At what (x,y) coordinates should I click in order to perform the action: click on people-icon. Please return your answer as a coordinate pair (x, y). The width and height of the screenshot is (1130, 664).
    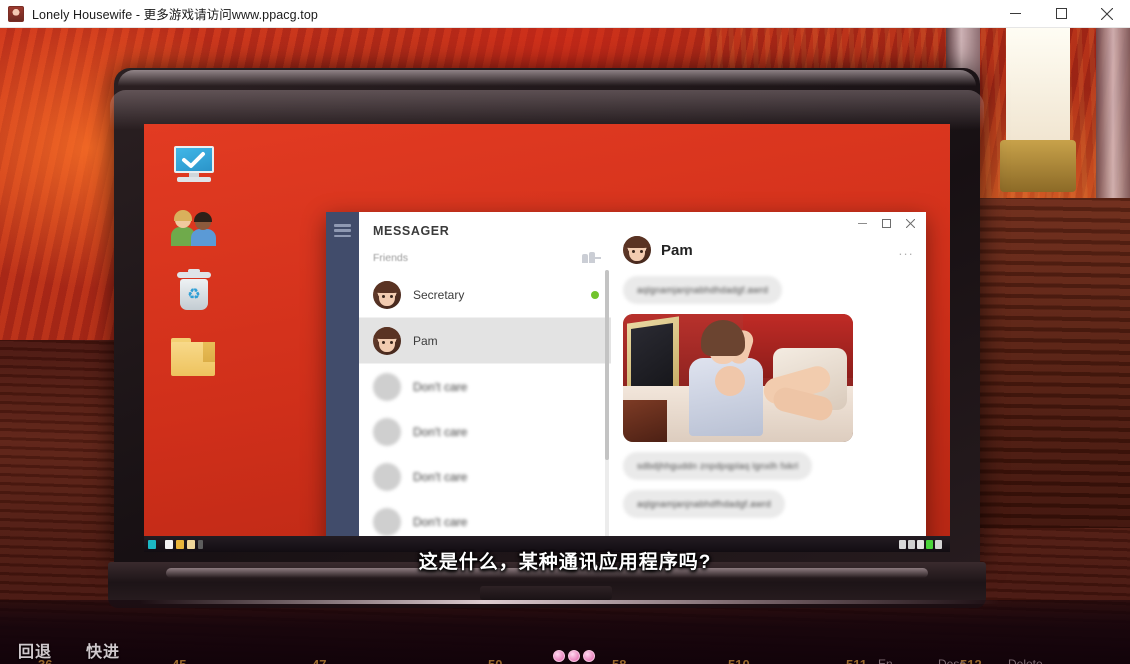
    Looking at the image, I should click on (194, 228).